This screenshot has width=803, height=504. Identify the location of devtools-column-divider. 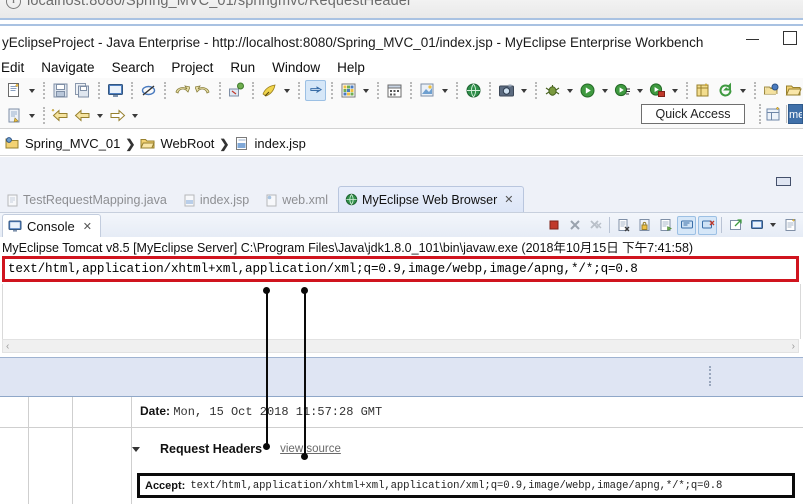
(72, 450).